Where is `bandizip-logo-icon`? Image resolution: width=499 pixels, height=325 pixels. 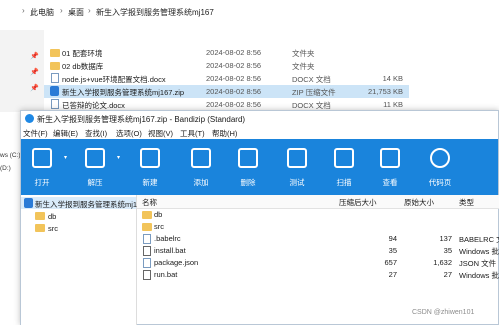 bandizip-logo-icon is located at coordinates (29, 118).